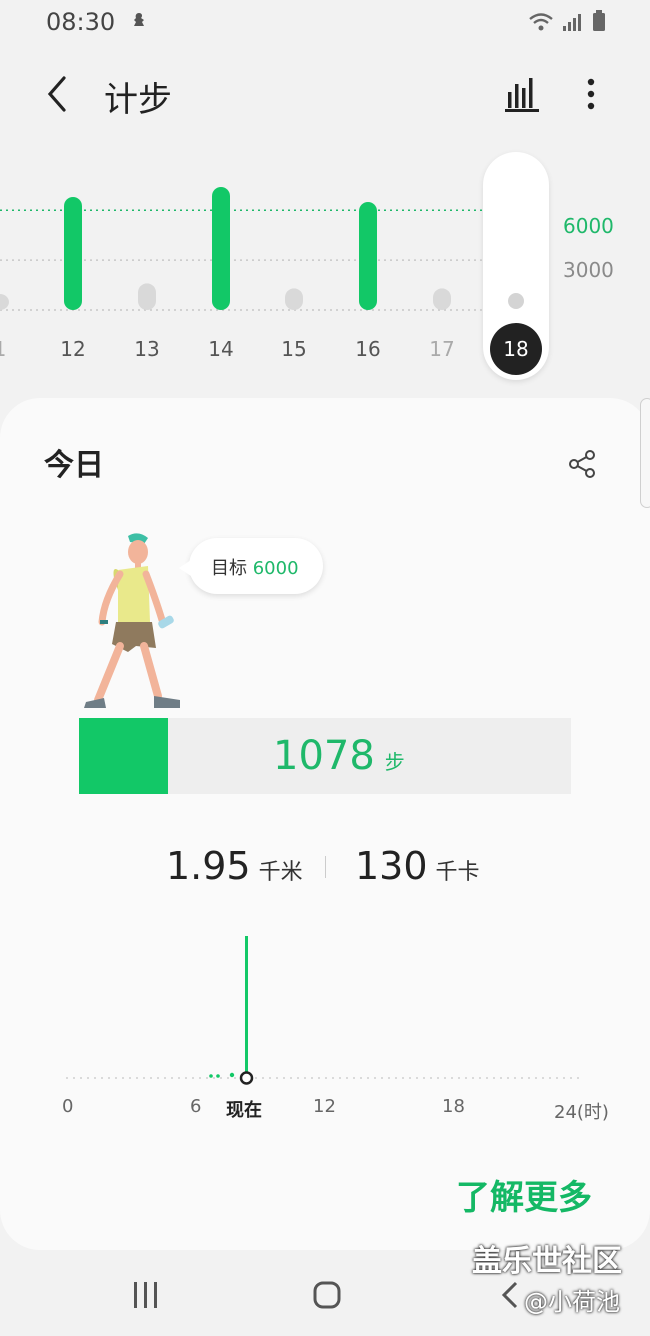 The image size is (650, 1336). What do you see at coordinates (271, 280) in the screenshot?
I see `weekly-bars: 1 12 13 14 15 16 17 18` at bounding box center [271, 280].